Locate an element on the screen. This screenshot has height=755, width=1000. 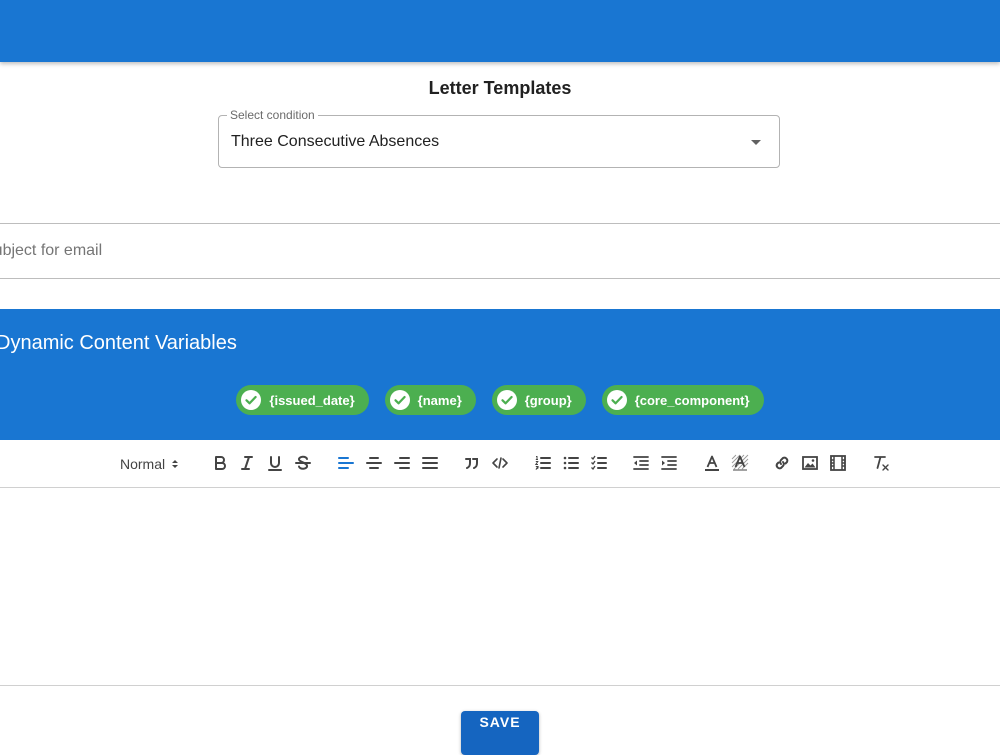
editor-toolbar: Normal is located at coordinates (500, 464).